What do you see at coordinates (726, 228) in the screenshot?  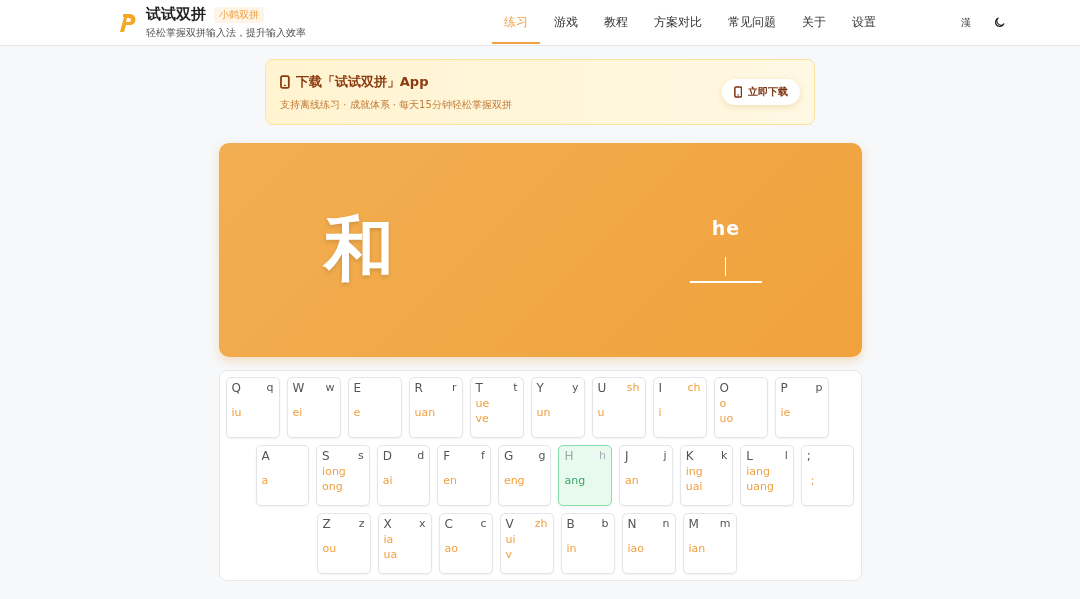 I see `pinyin-hint: he` at bounding box center [726, 228].